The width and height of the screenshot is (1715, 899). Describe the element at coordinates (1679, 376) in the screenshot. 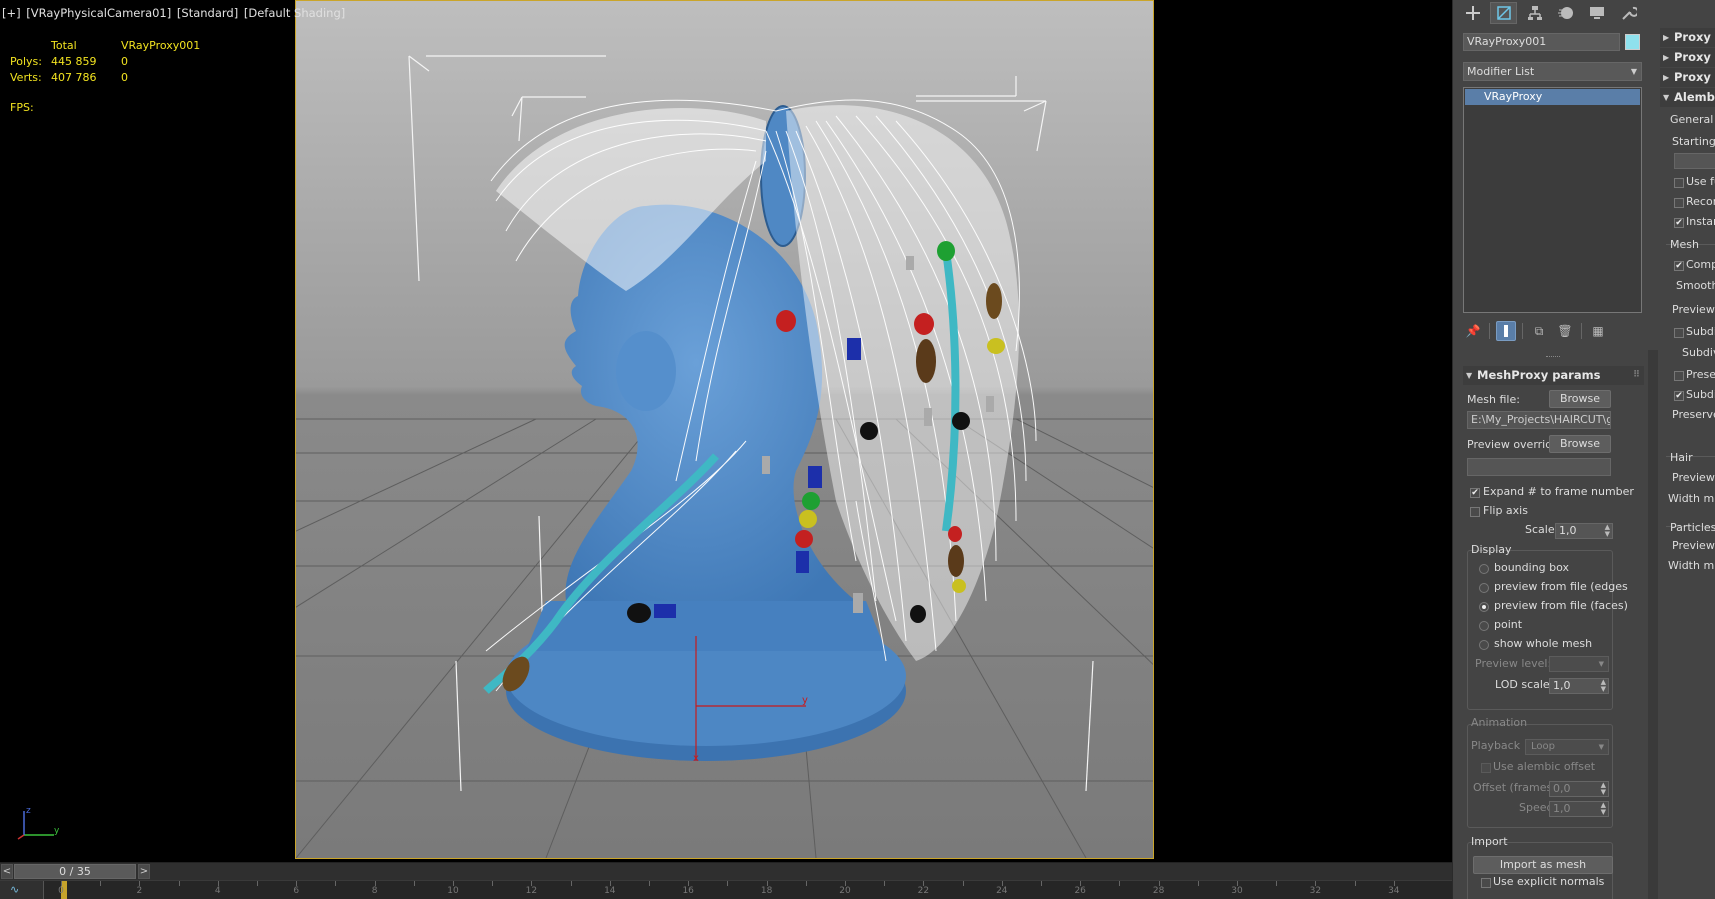

I see `preserve-checkbox` at that location.